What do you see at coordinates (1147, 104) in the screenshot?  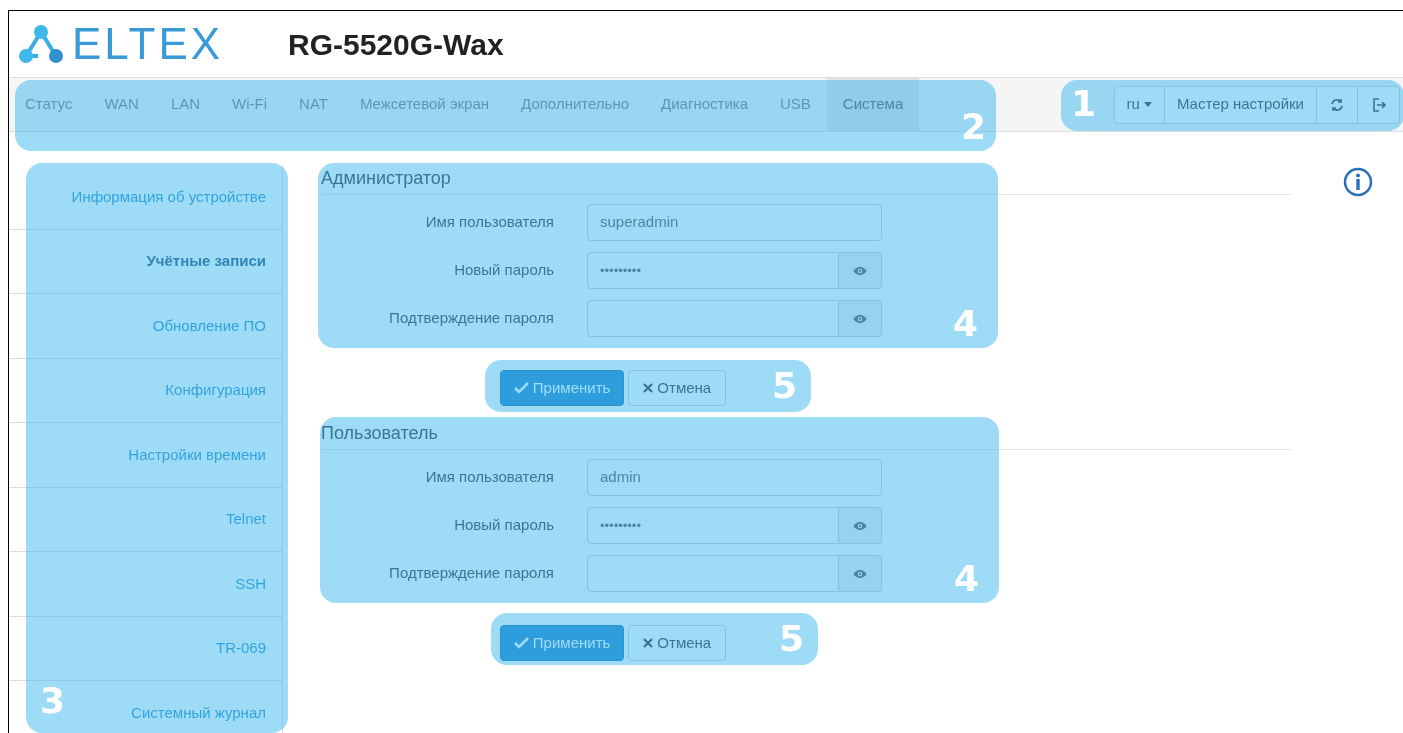 I see `caret-icon` at bounding box center [1147, 104].